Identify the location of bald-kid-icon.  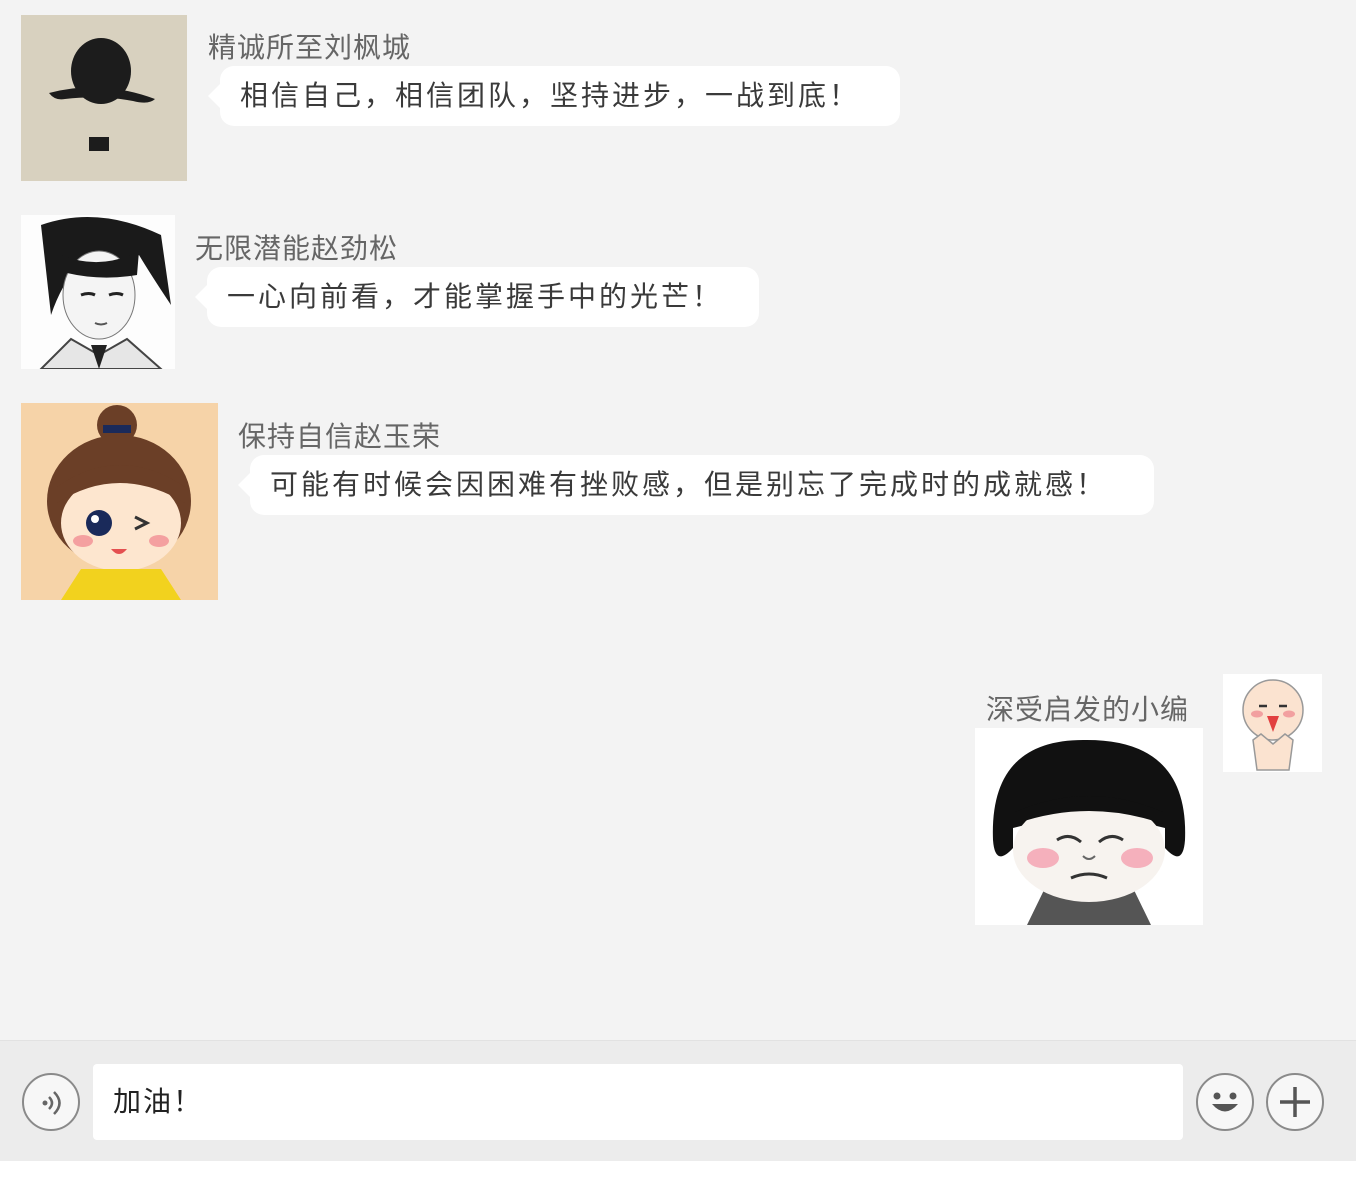
(1272, 723).